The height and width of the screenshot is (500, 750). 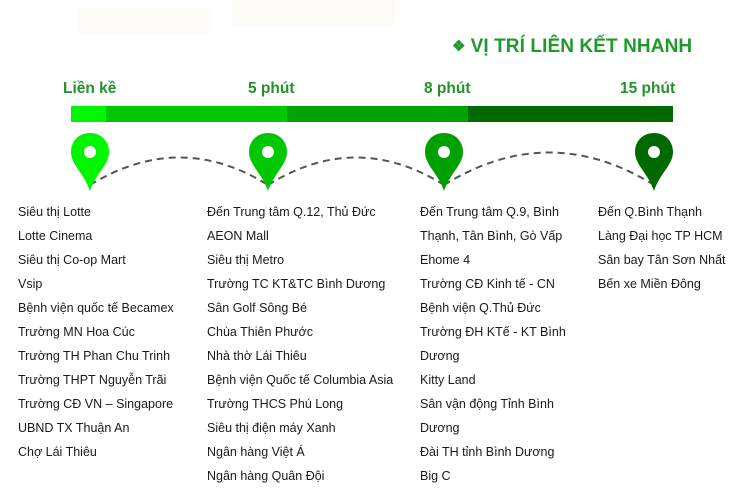 I want to click on place-item: Đài TH tỉnh Bình Dương, so click(x=487, y=452).